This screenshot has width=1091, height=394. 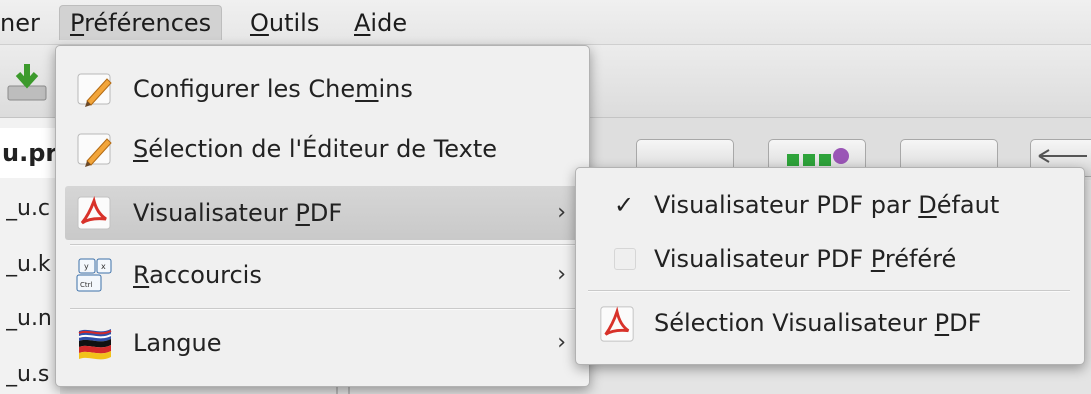 I want to click on label-part: Sélection Visualisateur, so click(x=794, y=323).